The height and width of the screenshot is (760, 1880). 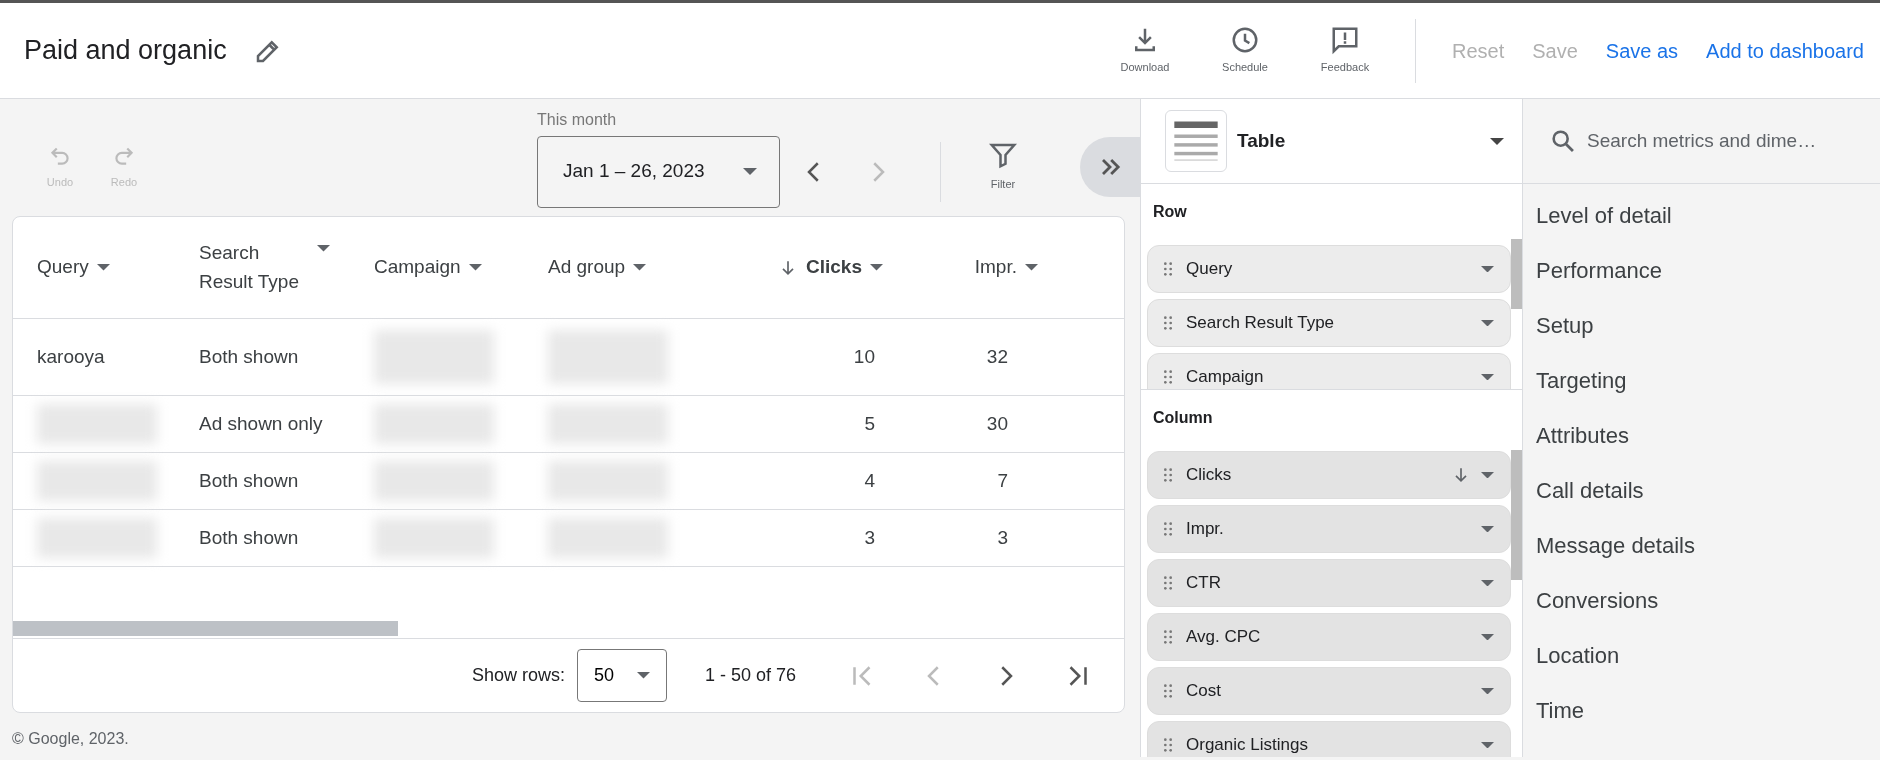 I want to click on table-cell-text: karooya, so click(x=71, y=356).